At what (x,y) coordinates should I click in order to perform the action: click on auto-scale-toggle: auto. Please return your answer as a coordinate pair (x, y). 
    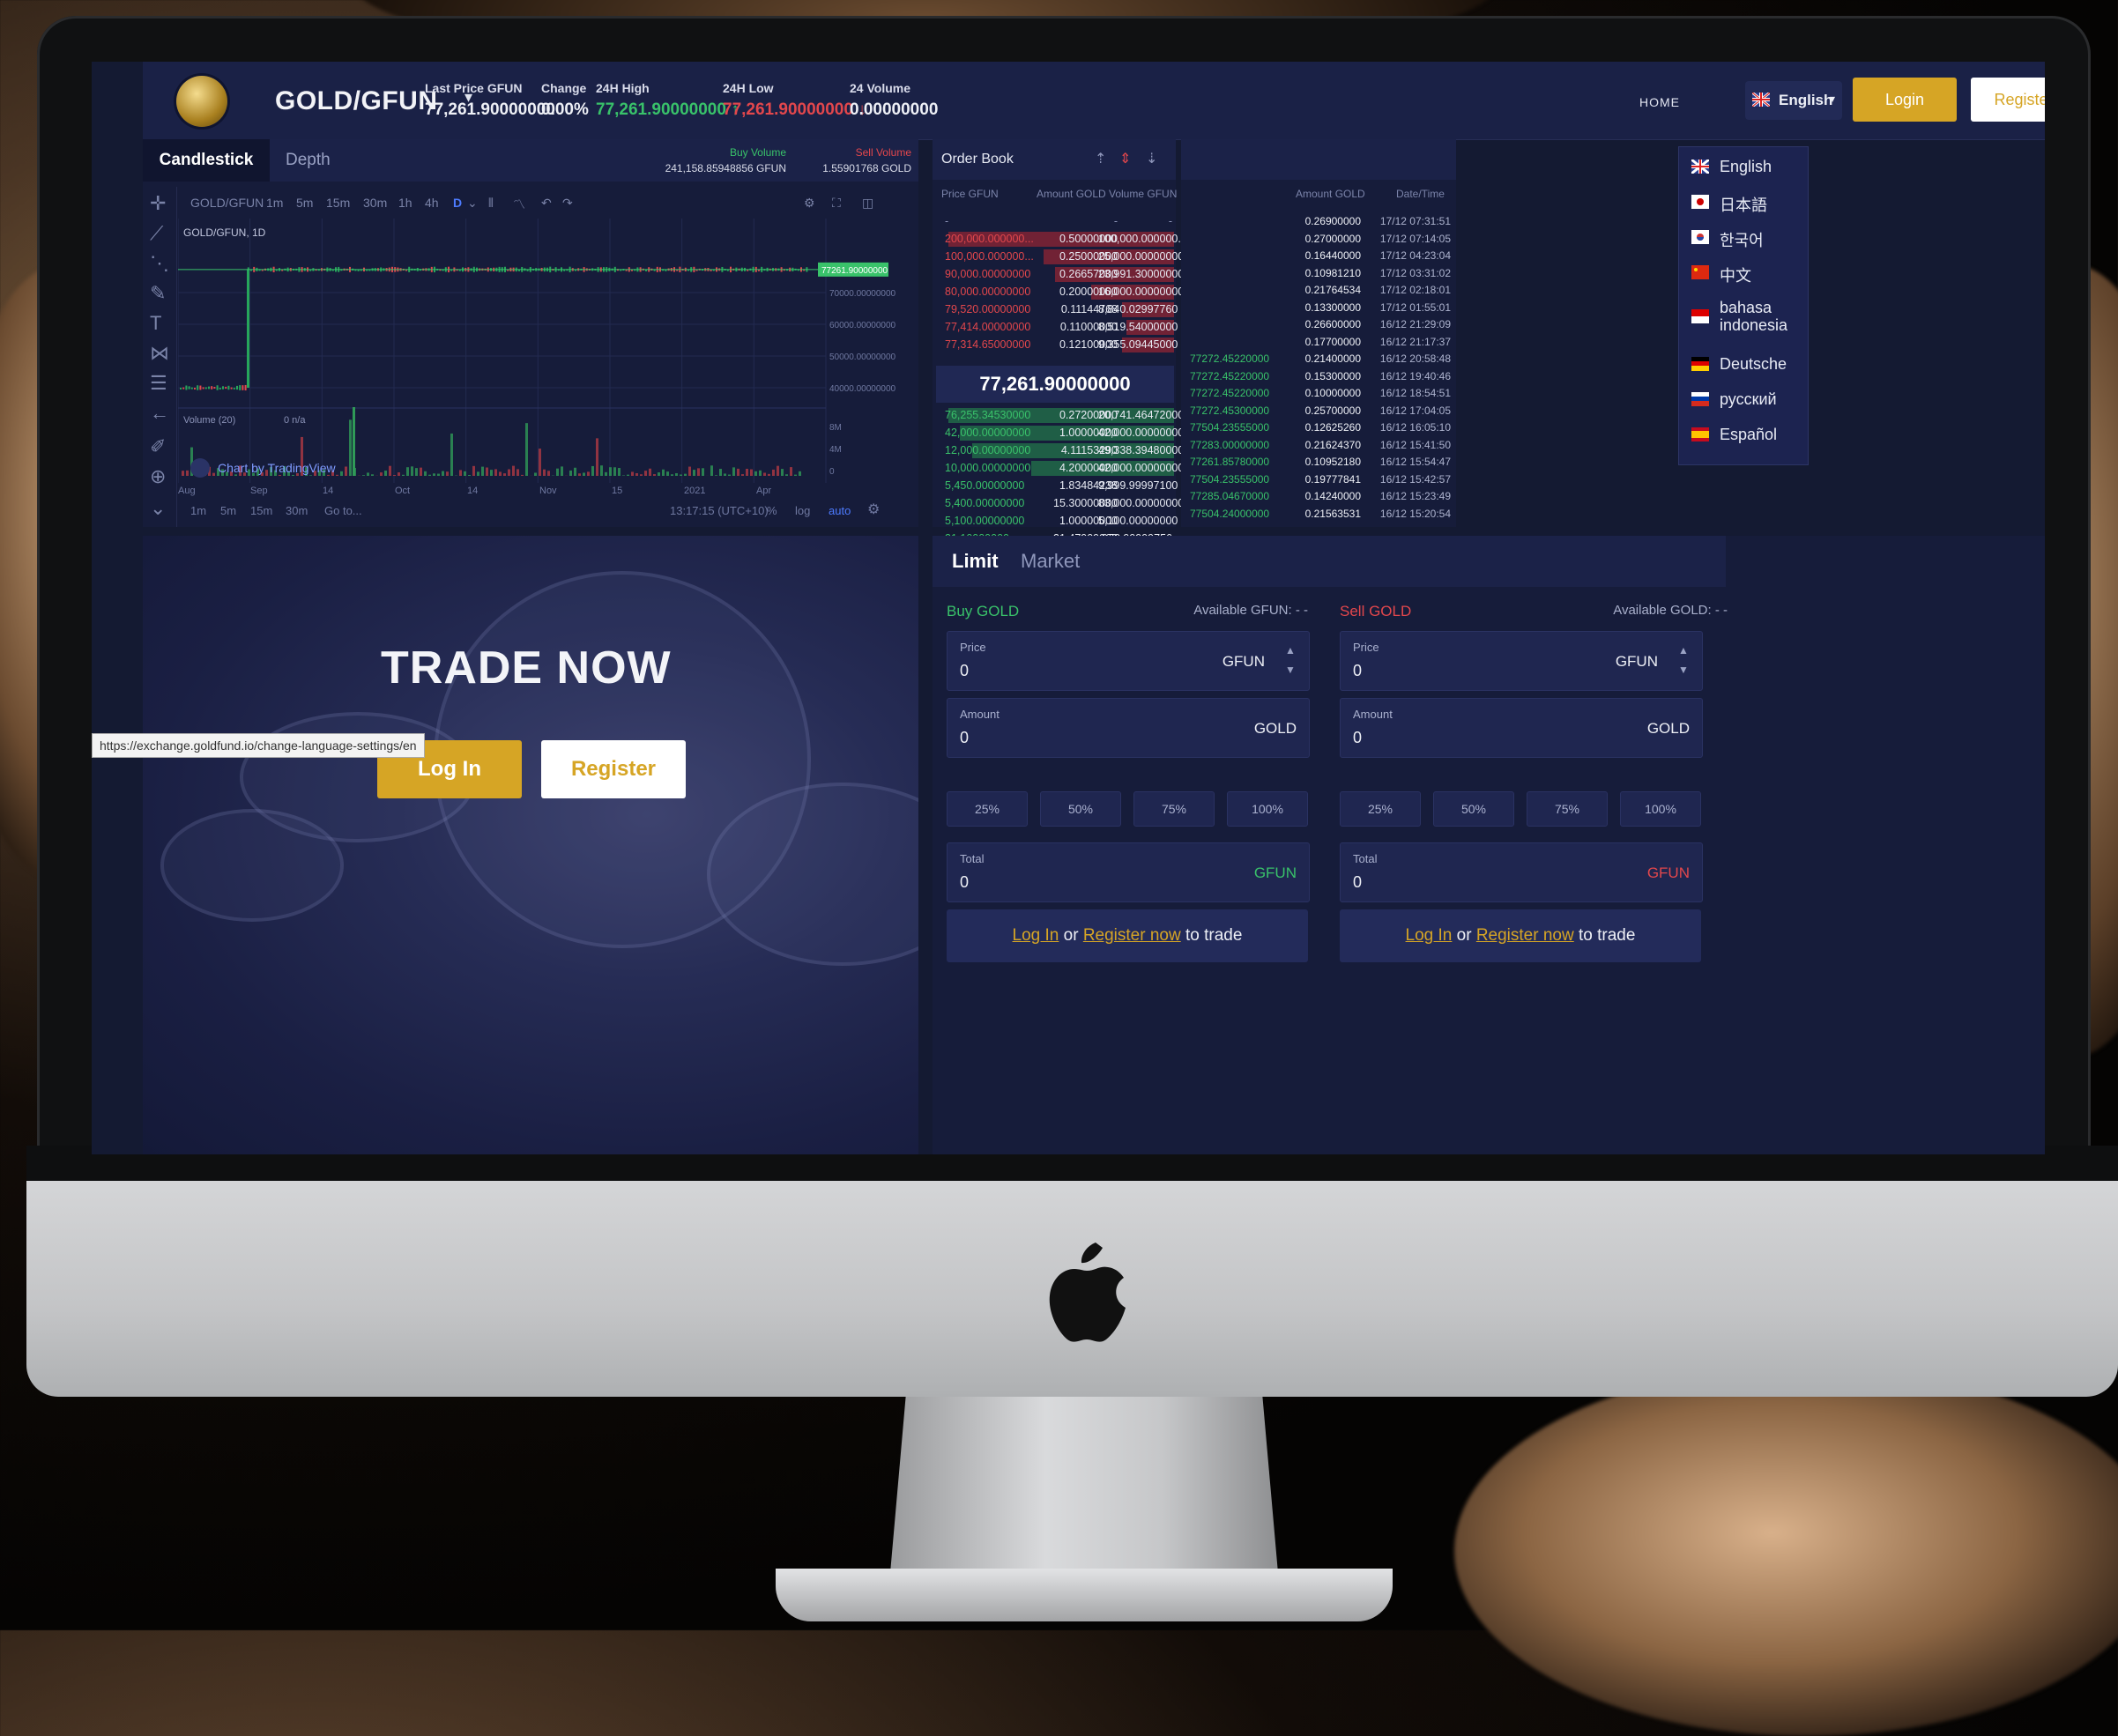
    Looking at the image, I should click on (840, 510).